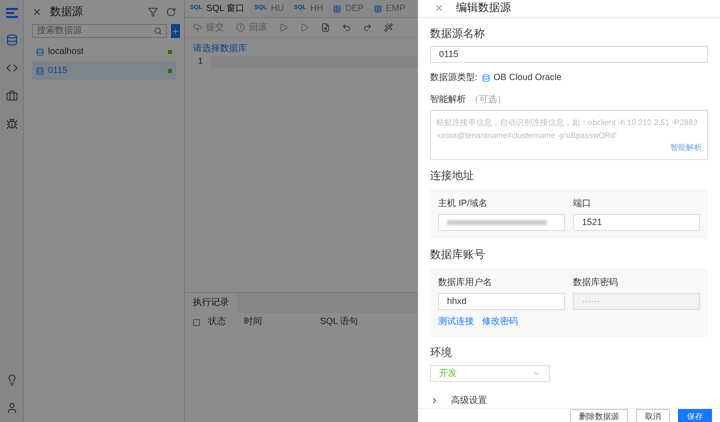 This screenshot has width=720, height=422. What do you see at coordinates (488, 99) in the screenshot?
I see `optional-hint: （可选）` at bounding box center [488, 99].